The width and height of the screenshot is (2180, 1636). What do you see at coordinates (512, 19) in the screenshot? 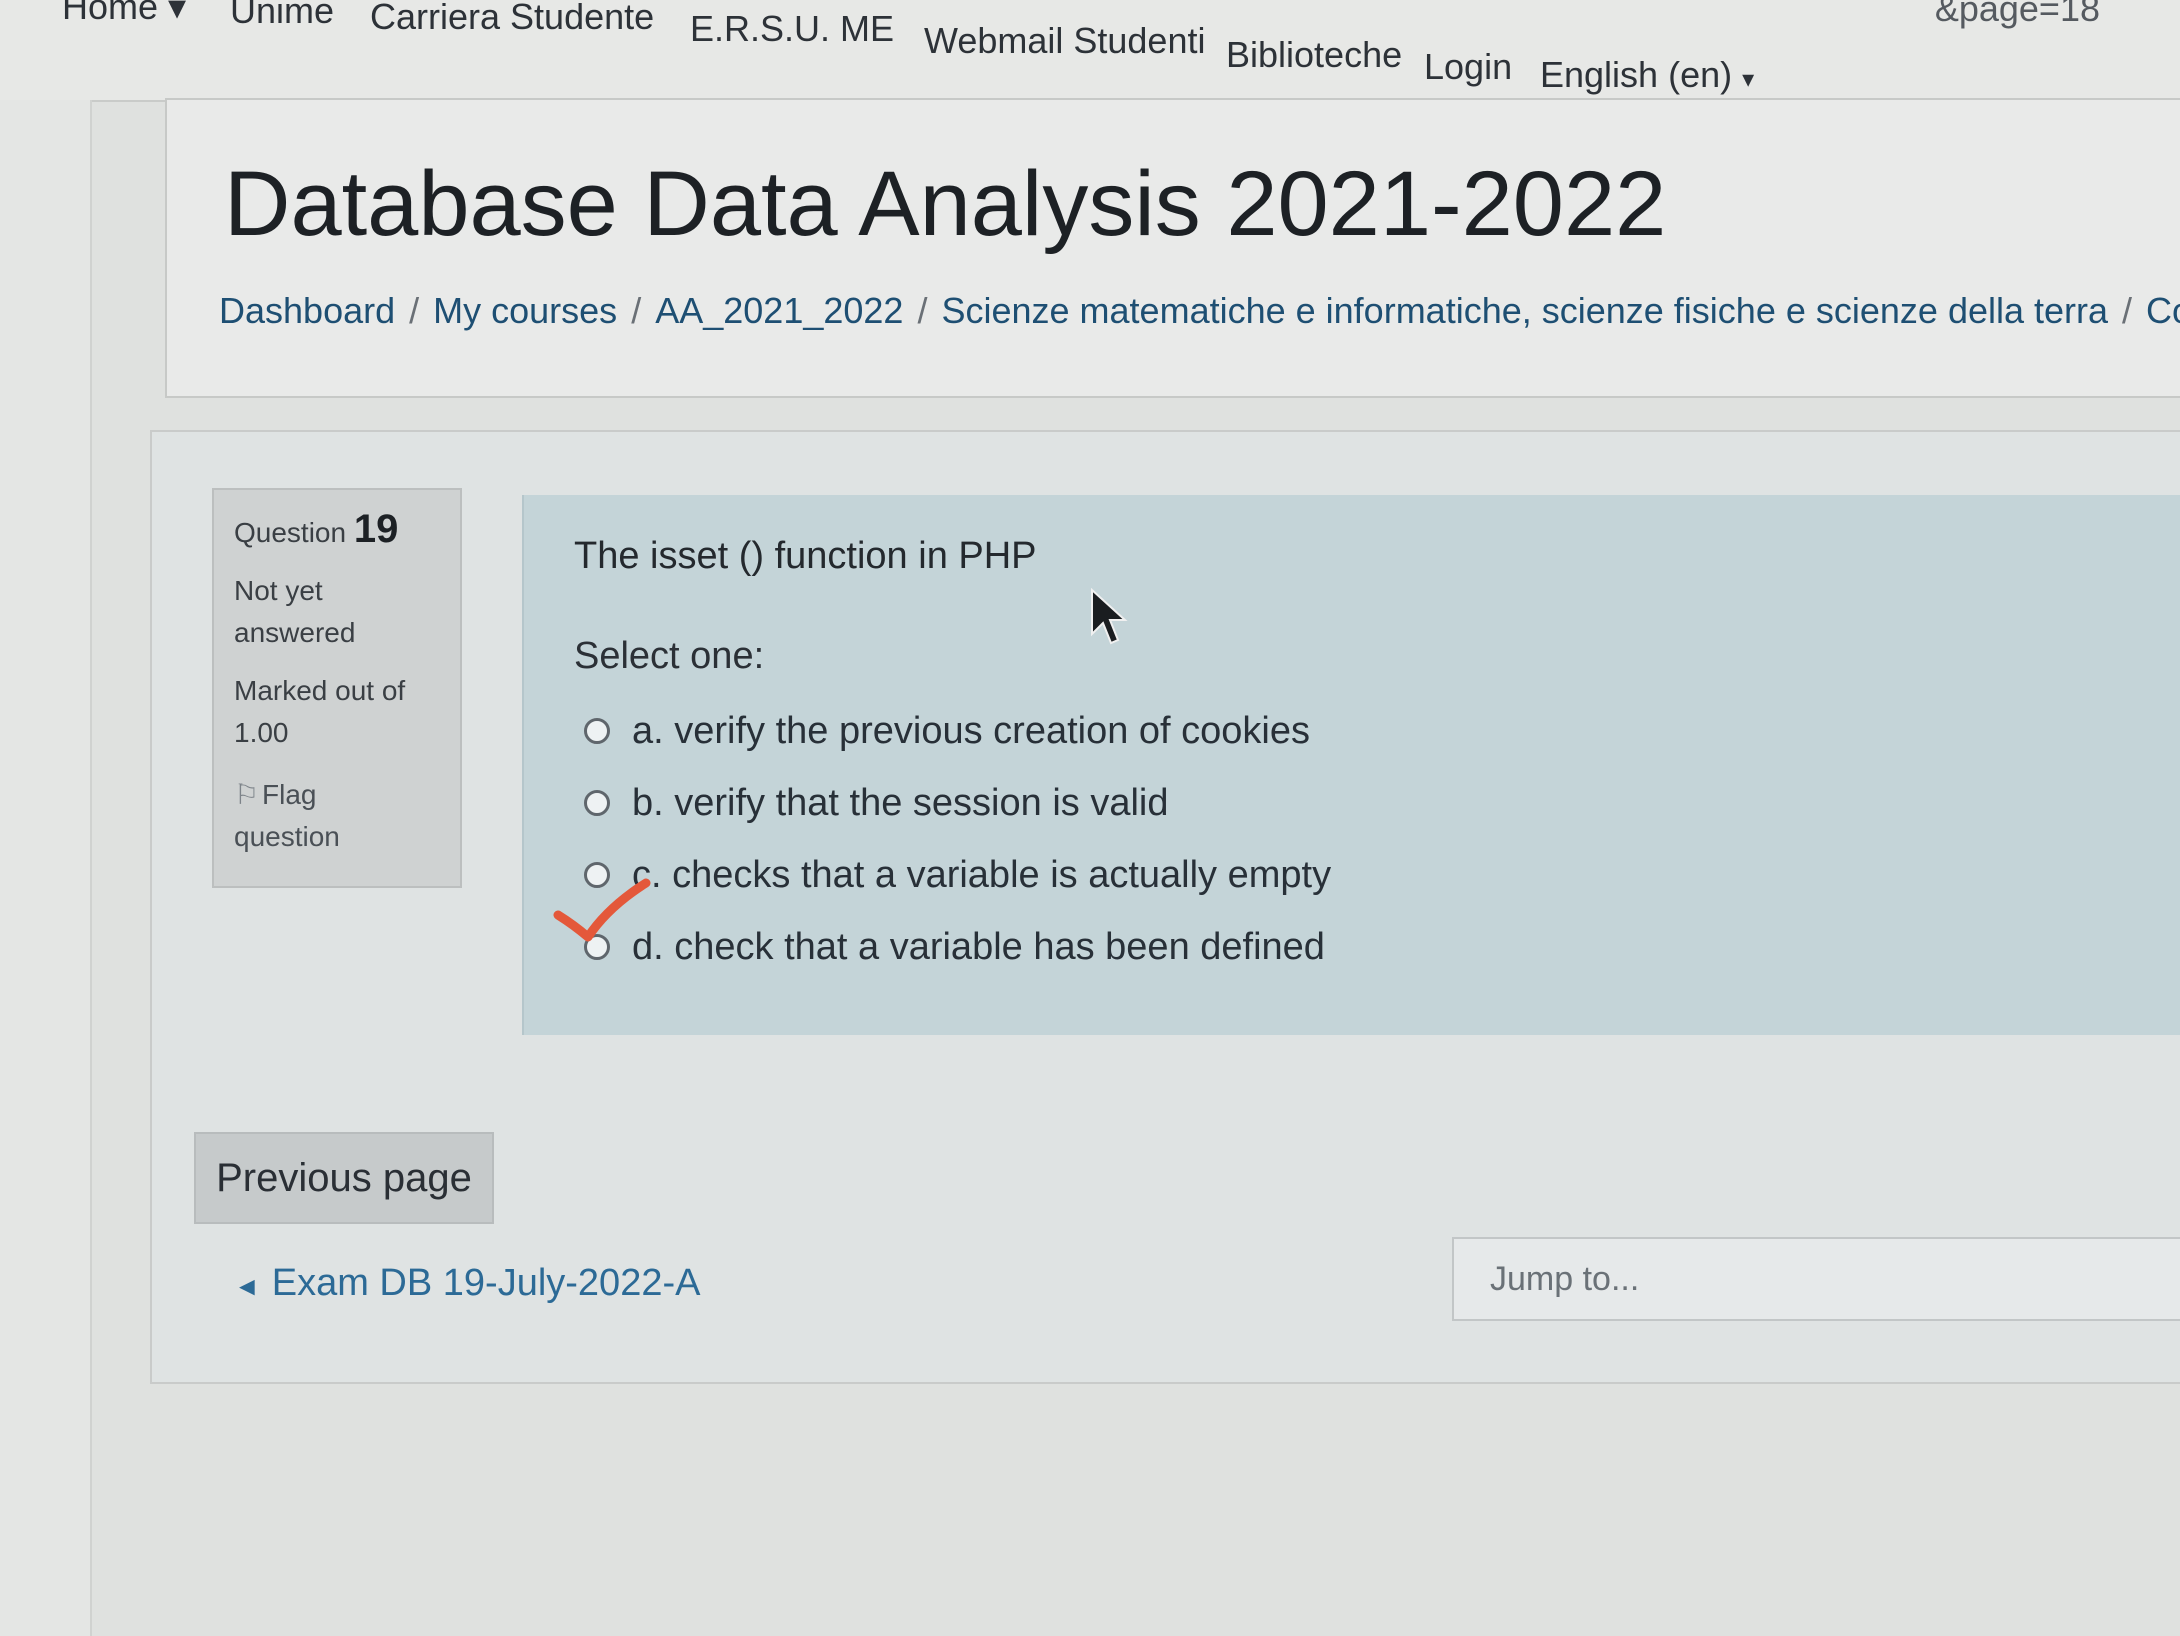
I see `nav-carriera-studente: Carriera Studente` at bounding box center [512, 19].